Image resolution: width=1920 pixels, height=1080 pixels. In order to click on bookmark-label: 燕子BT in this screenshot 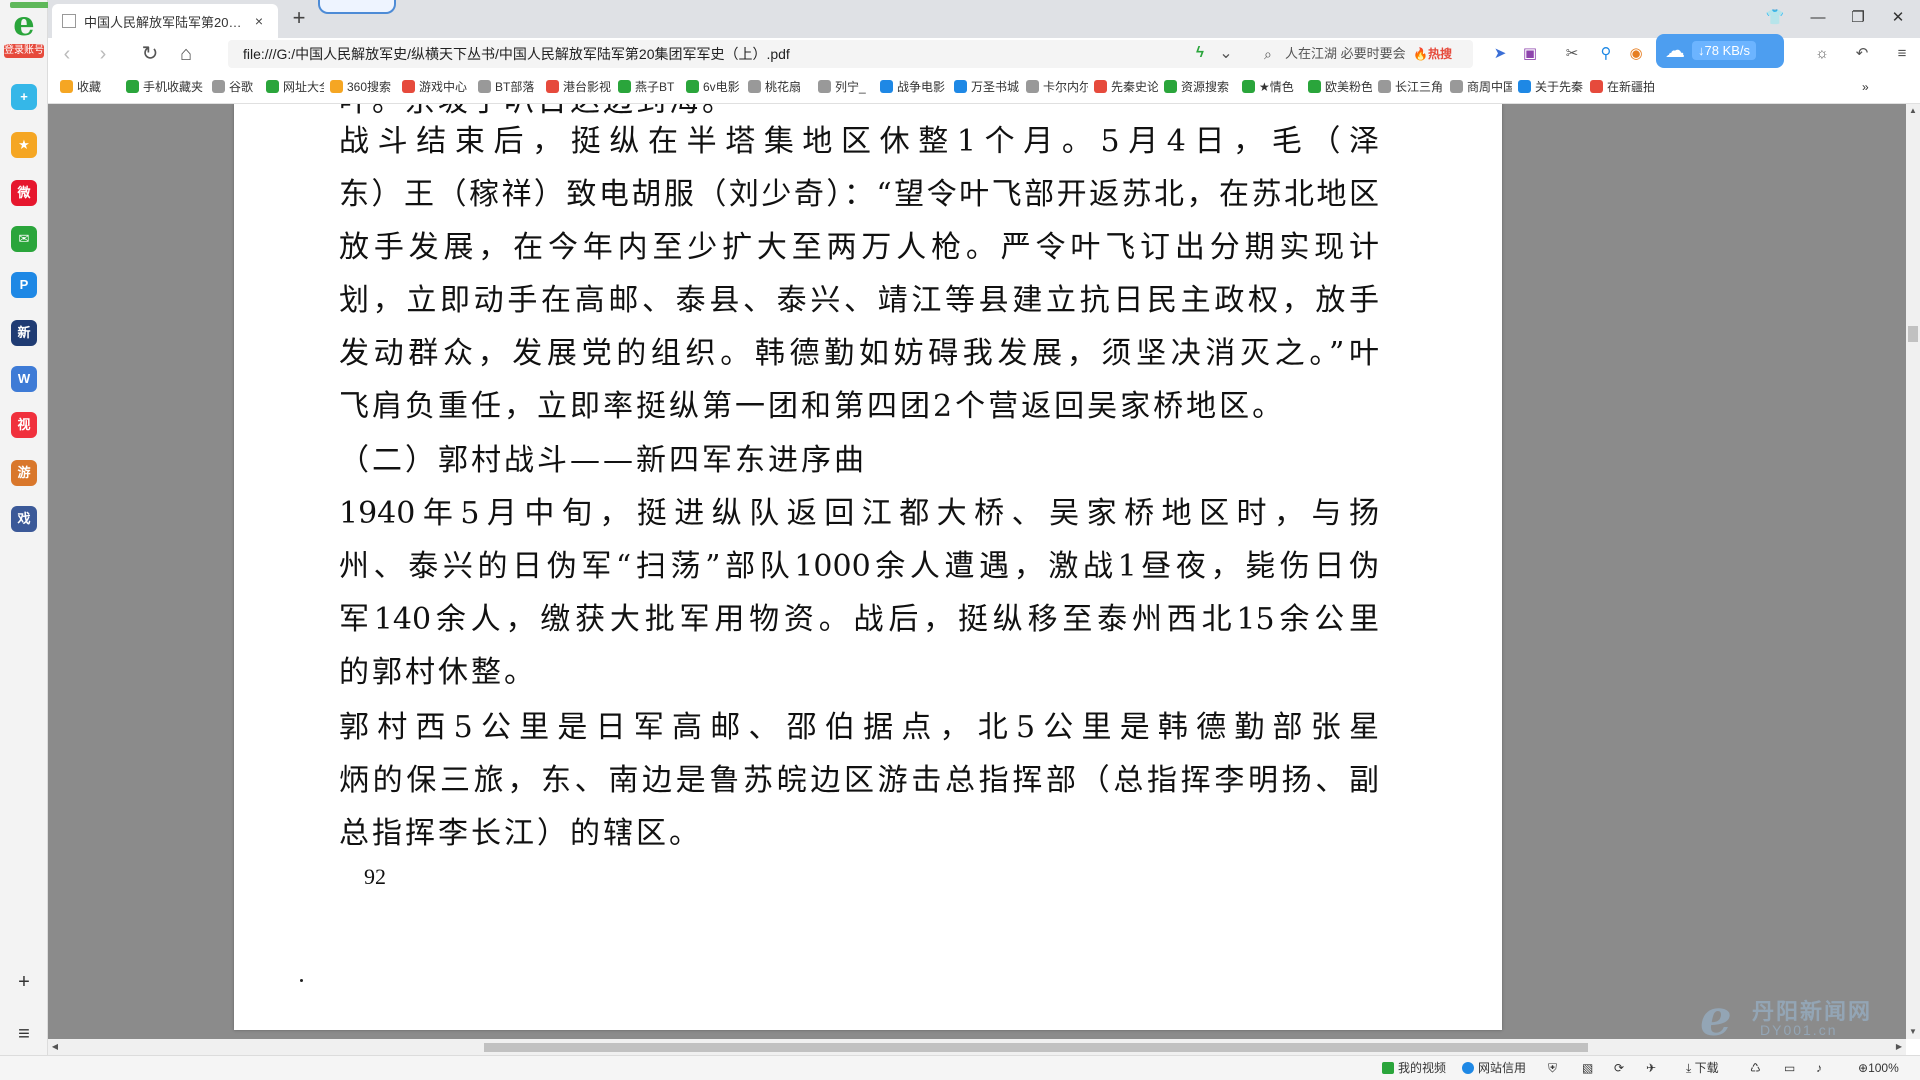, I will do `click(655, 87)`.